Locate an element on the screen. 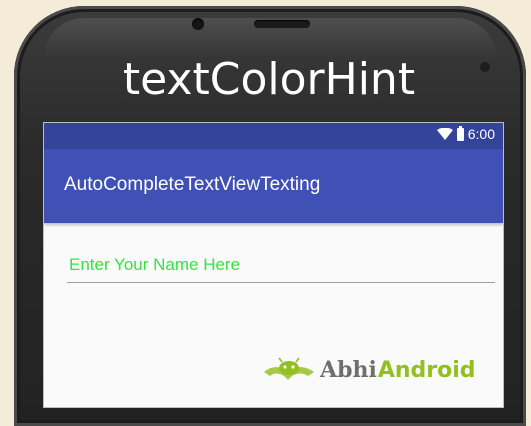 This screenshot has height=426, width=531. front-camera is located at coordinates (198, 24).